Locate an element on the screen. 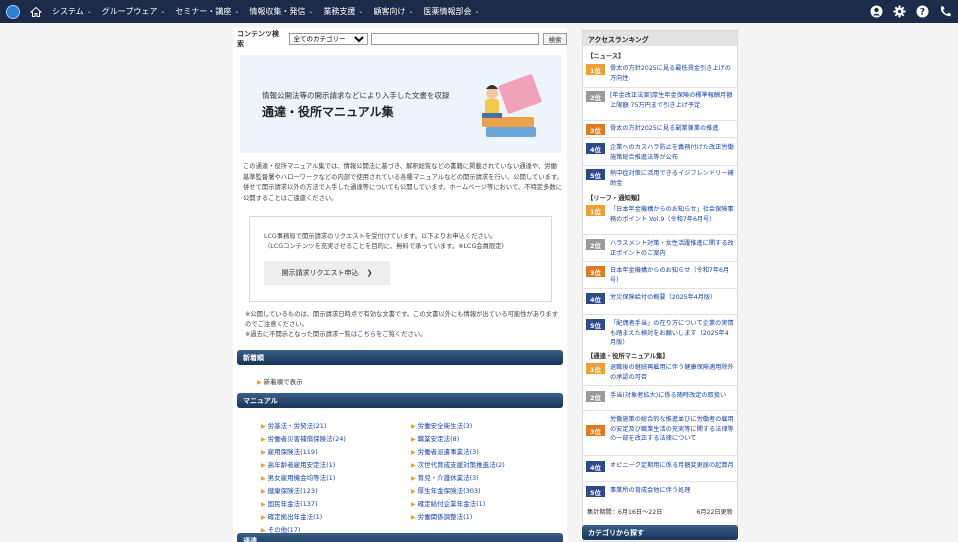  cat-leaf-label: 【リーフ・通知類】 is located at coordinates (615, 198).